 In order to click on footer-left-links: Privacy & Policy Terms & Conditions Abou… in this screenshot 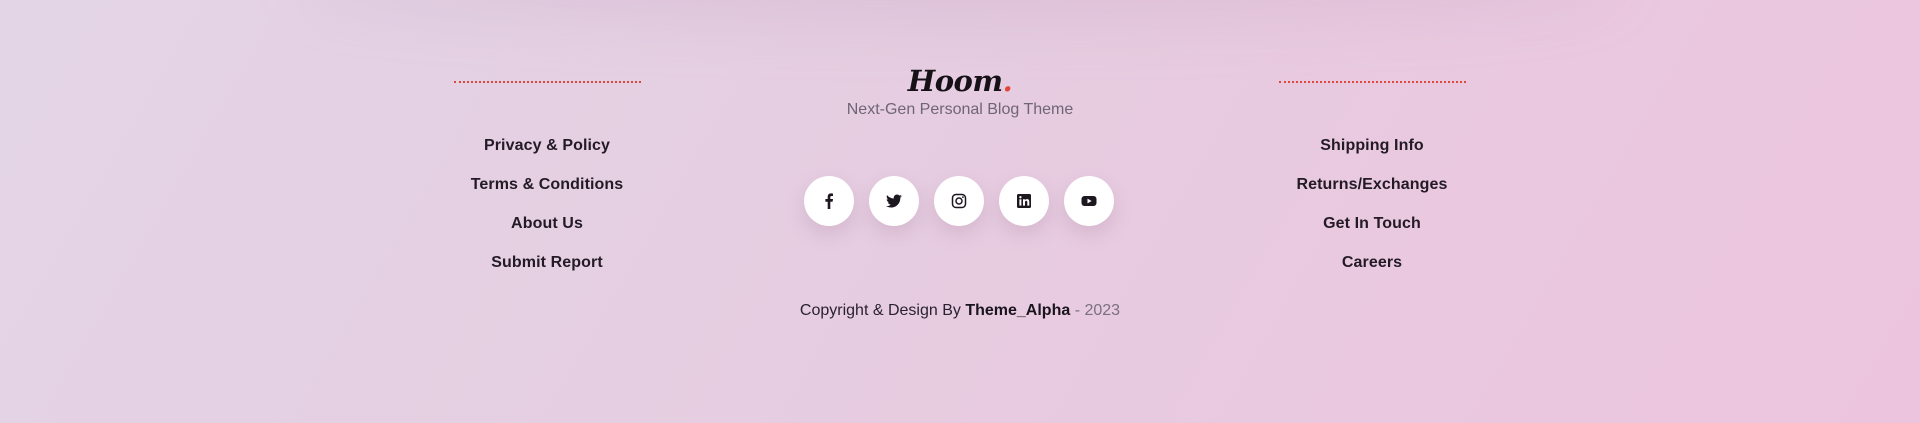, I will do `click(547, 215)`.